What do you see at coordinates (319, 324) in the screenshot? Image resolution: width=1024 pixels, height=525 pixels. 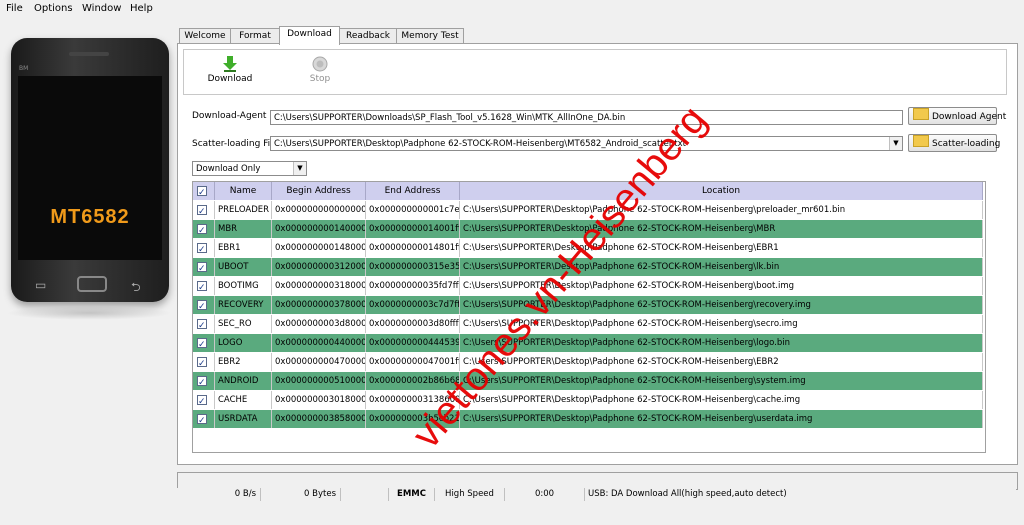 I see `begin-address: 0x0000000003d80000` at bounding box center [319, 324].